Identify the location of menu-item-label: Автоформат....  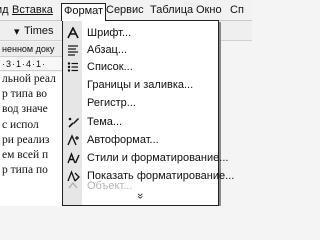
(123, 140).